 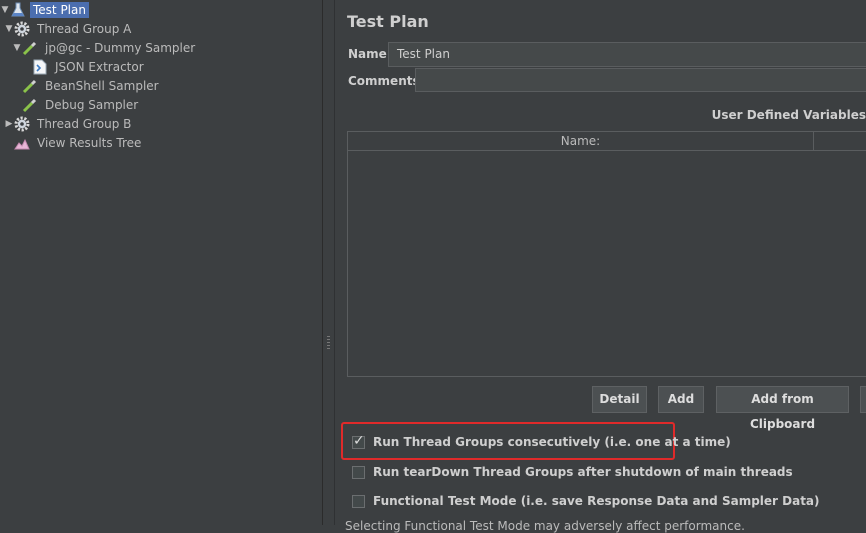 I want to click on tree-item-debug-sampler: Debug Sampler, so click(x=76, y=105).